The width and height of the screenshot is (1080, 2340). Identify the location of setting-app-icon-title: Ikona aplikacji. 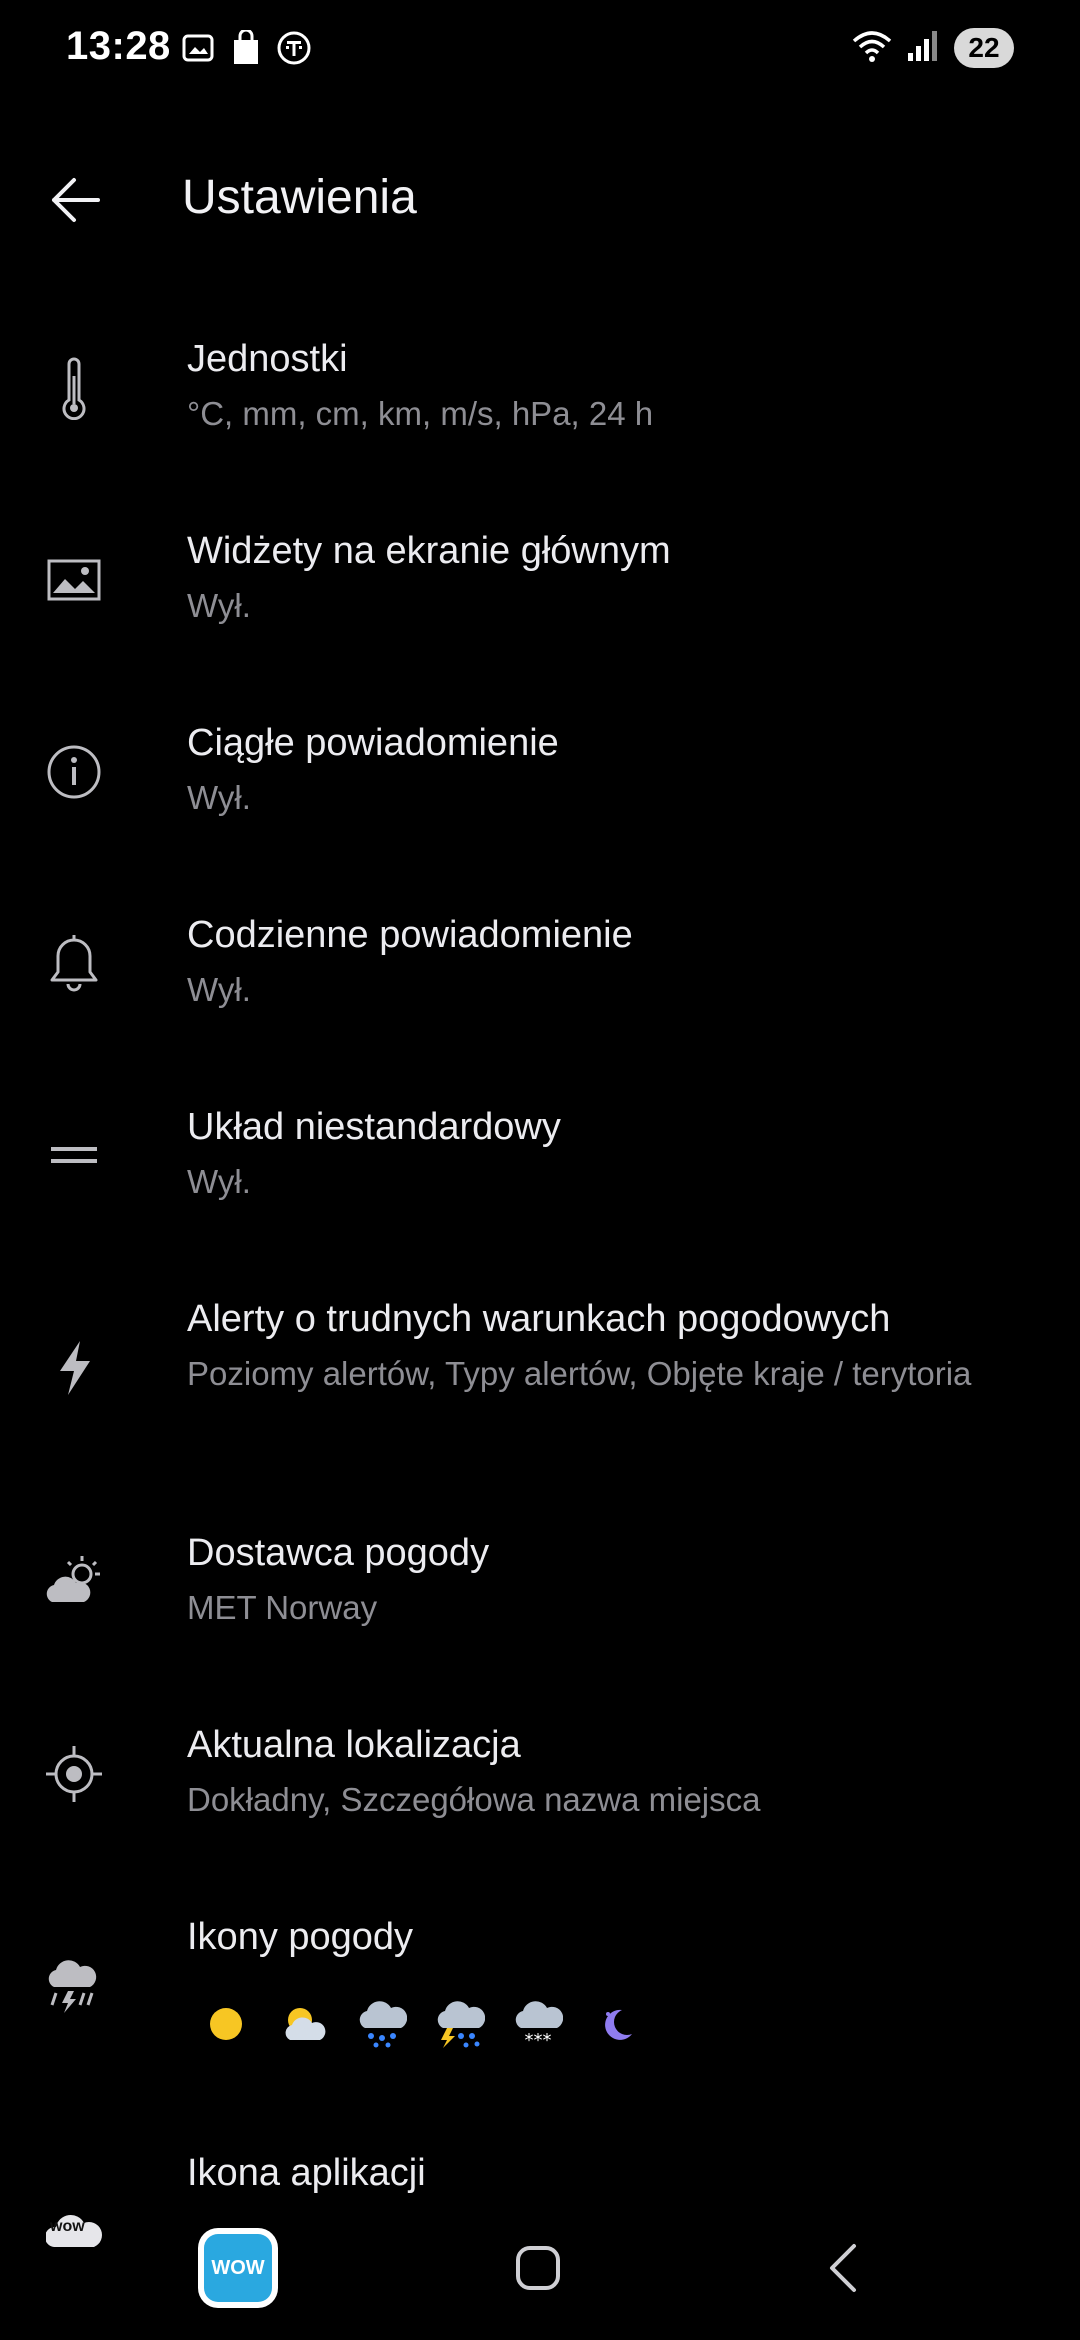
(306, 2173).